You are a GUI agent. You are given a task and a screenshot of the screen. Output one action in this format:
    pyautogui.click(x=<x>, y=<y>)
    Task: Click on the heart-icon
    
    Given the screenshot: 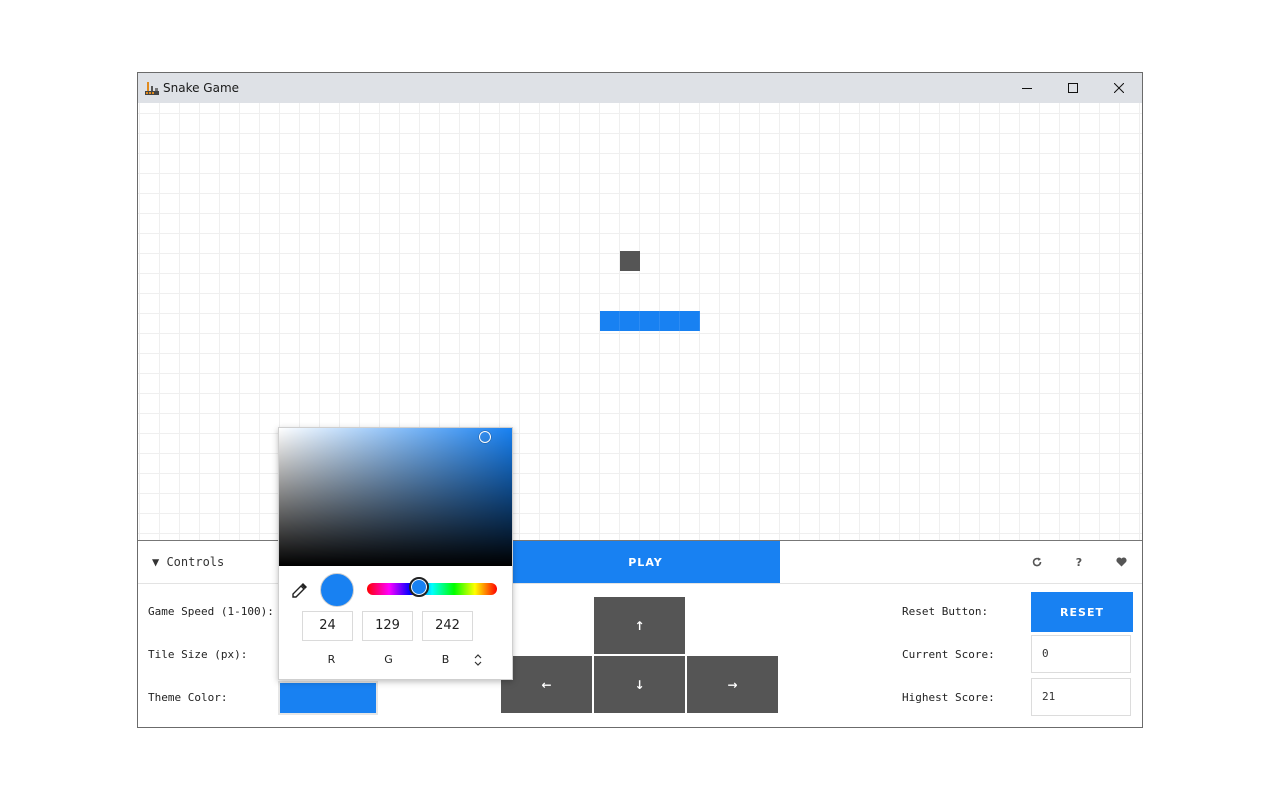 What is the action you would take?
    pyautogui.click(x=1121, y=562)
    